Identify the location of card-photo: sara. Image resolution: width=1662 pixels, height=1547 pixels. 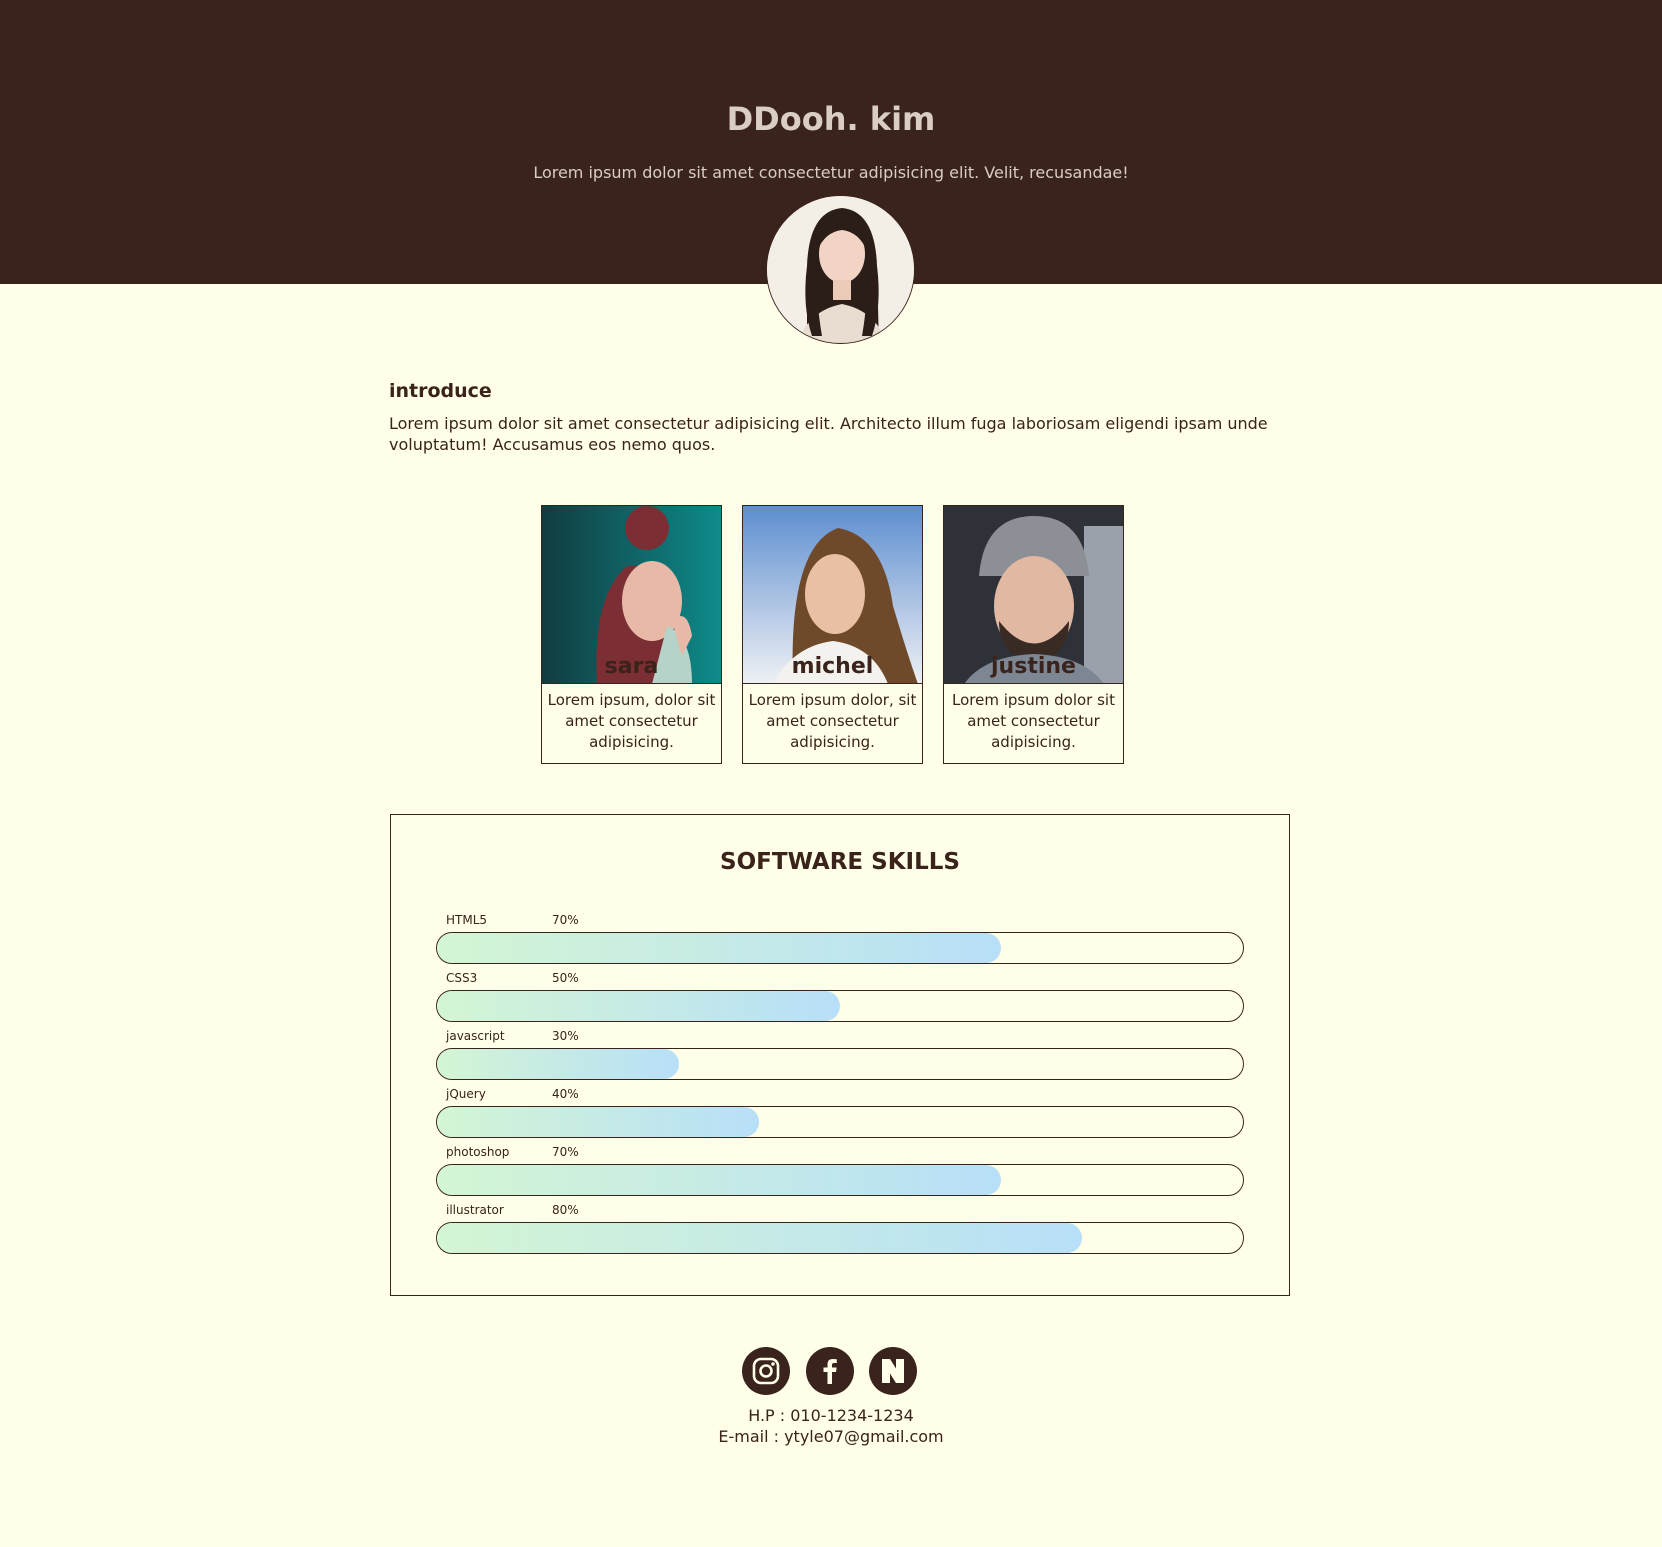
(631, 595).